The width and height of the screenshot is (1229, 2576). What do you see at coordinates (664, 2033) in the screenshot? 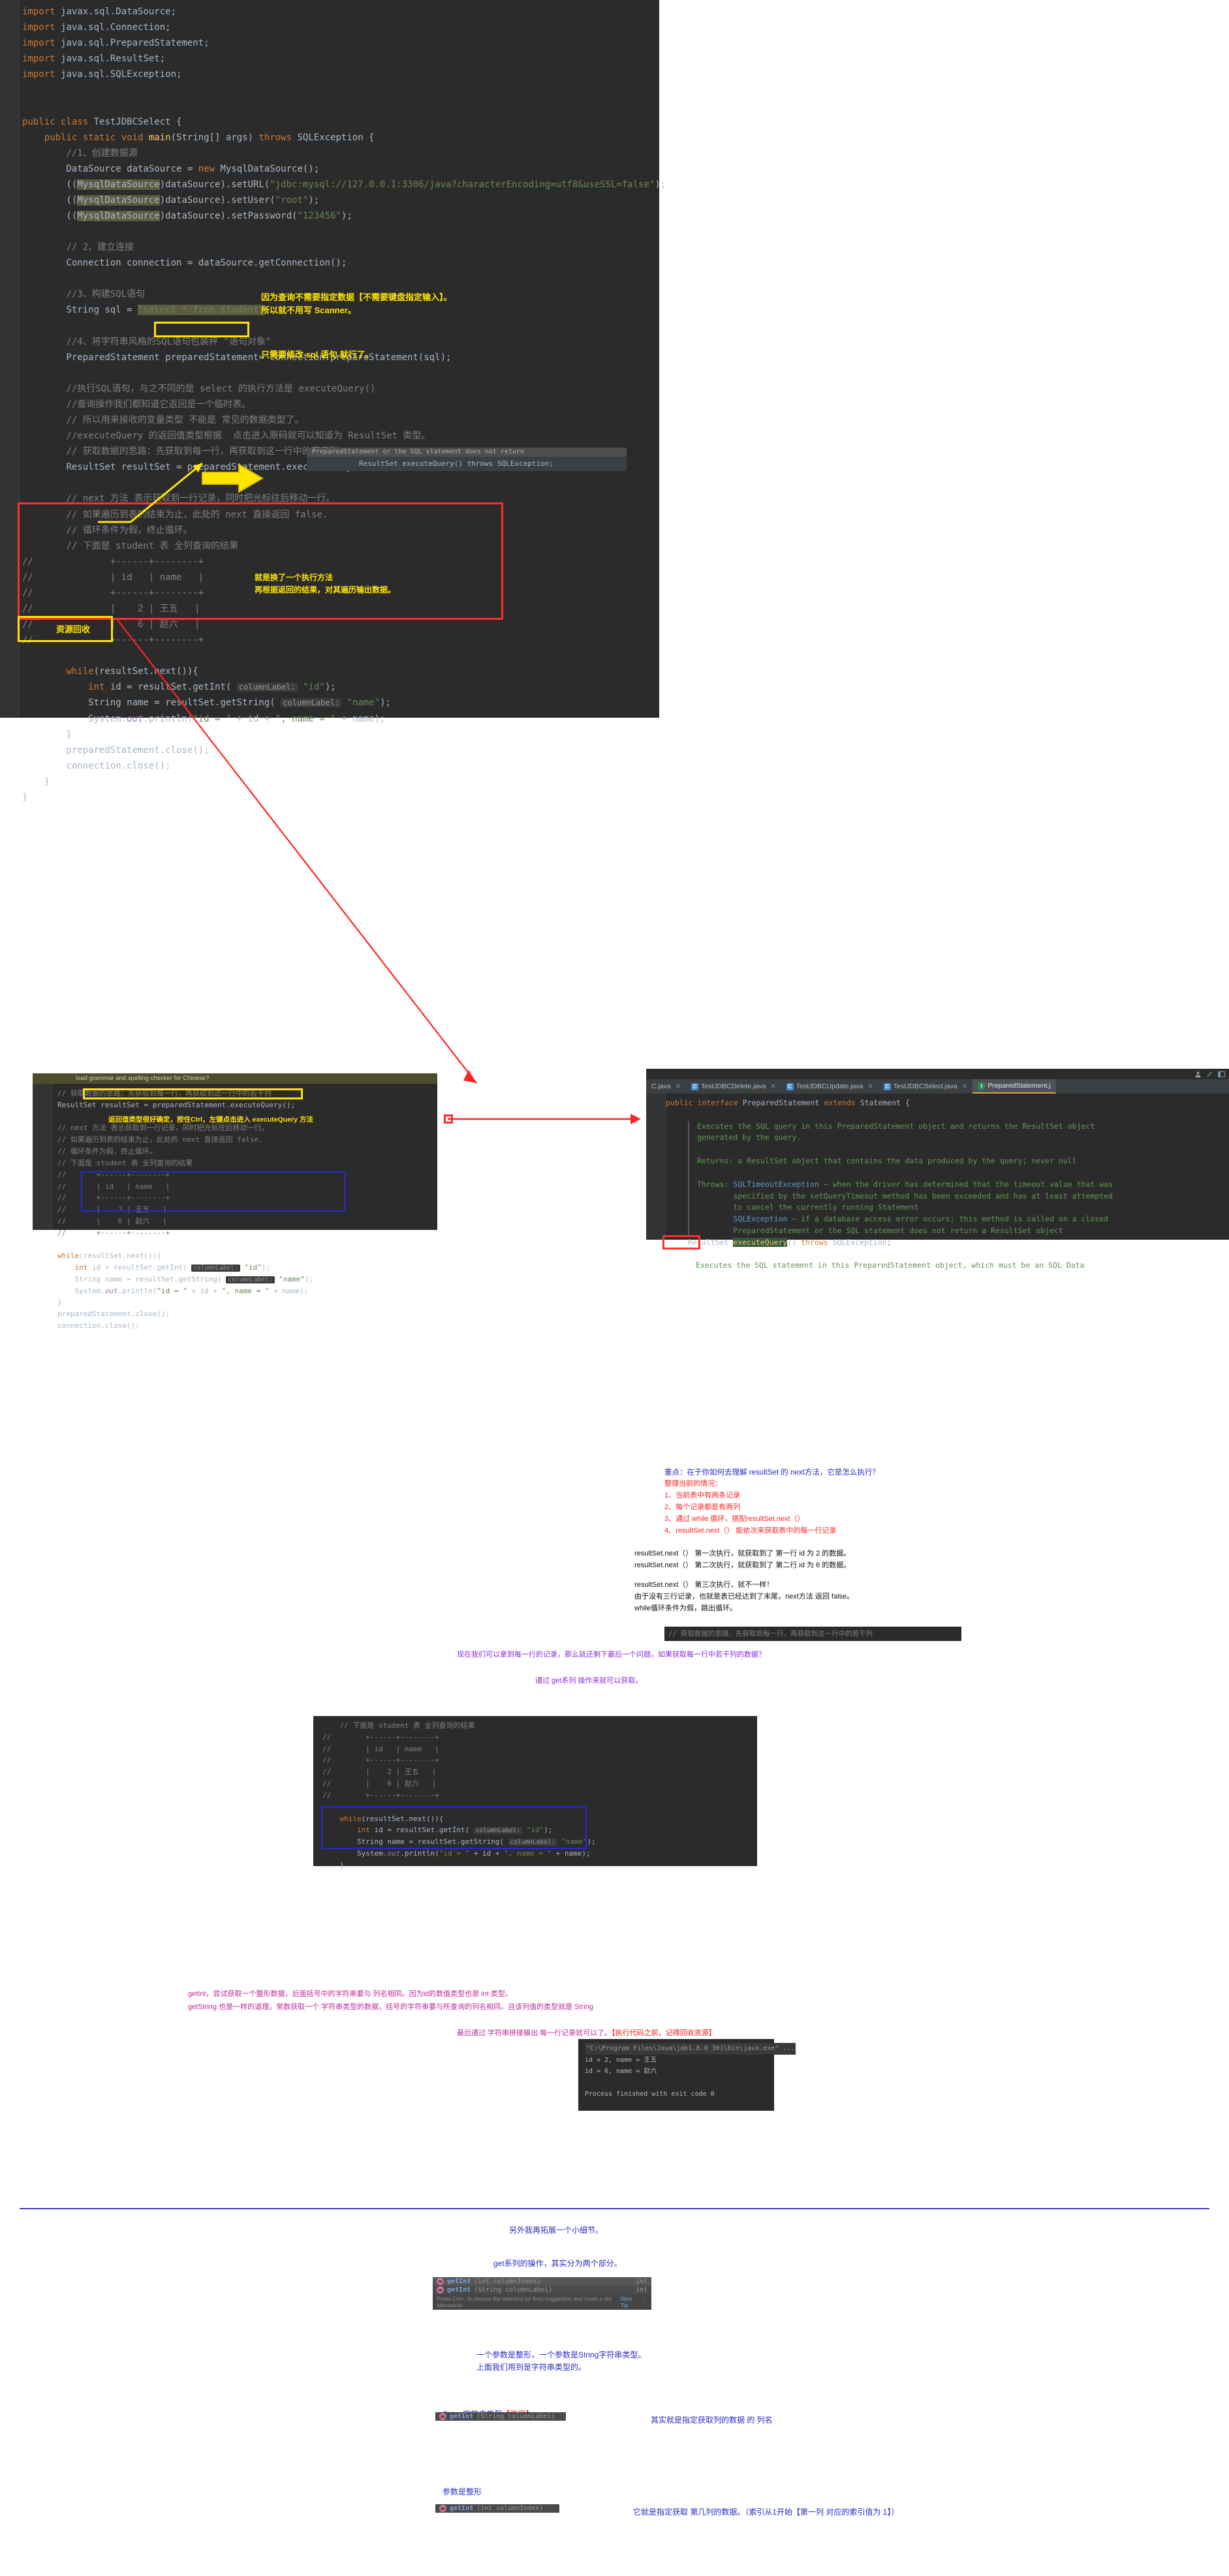
I see `getint-explain-3-red: 【执行代码之前，记得回收资源】` at bounding box center [664, 2033].